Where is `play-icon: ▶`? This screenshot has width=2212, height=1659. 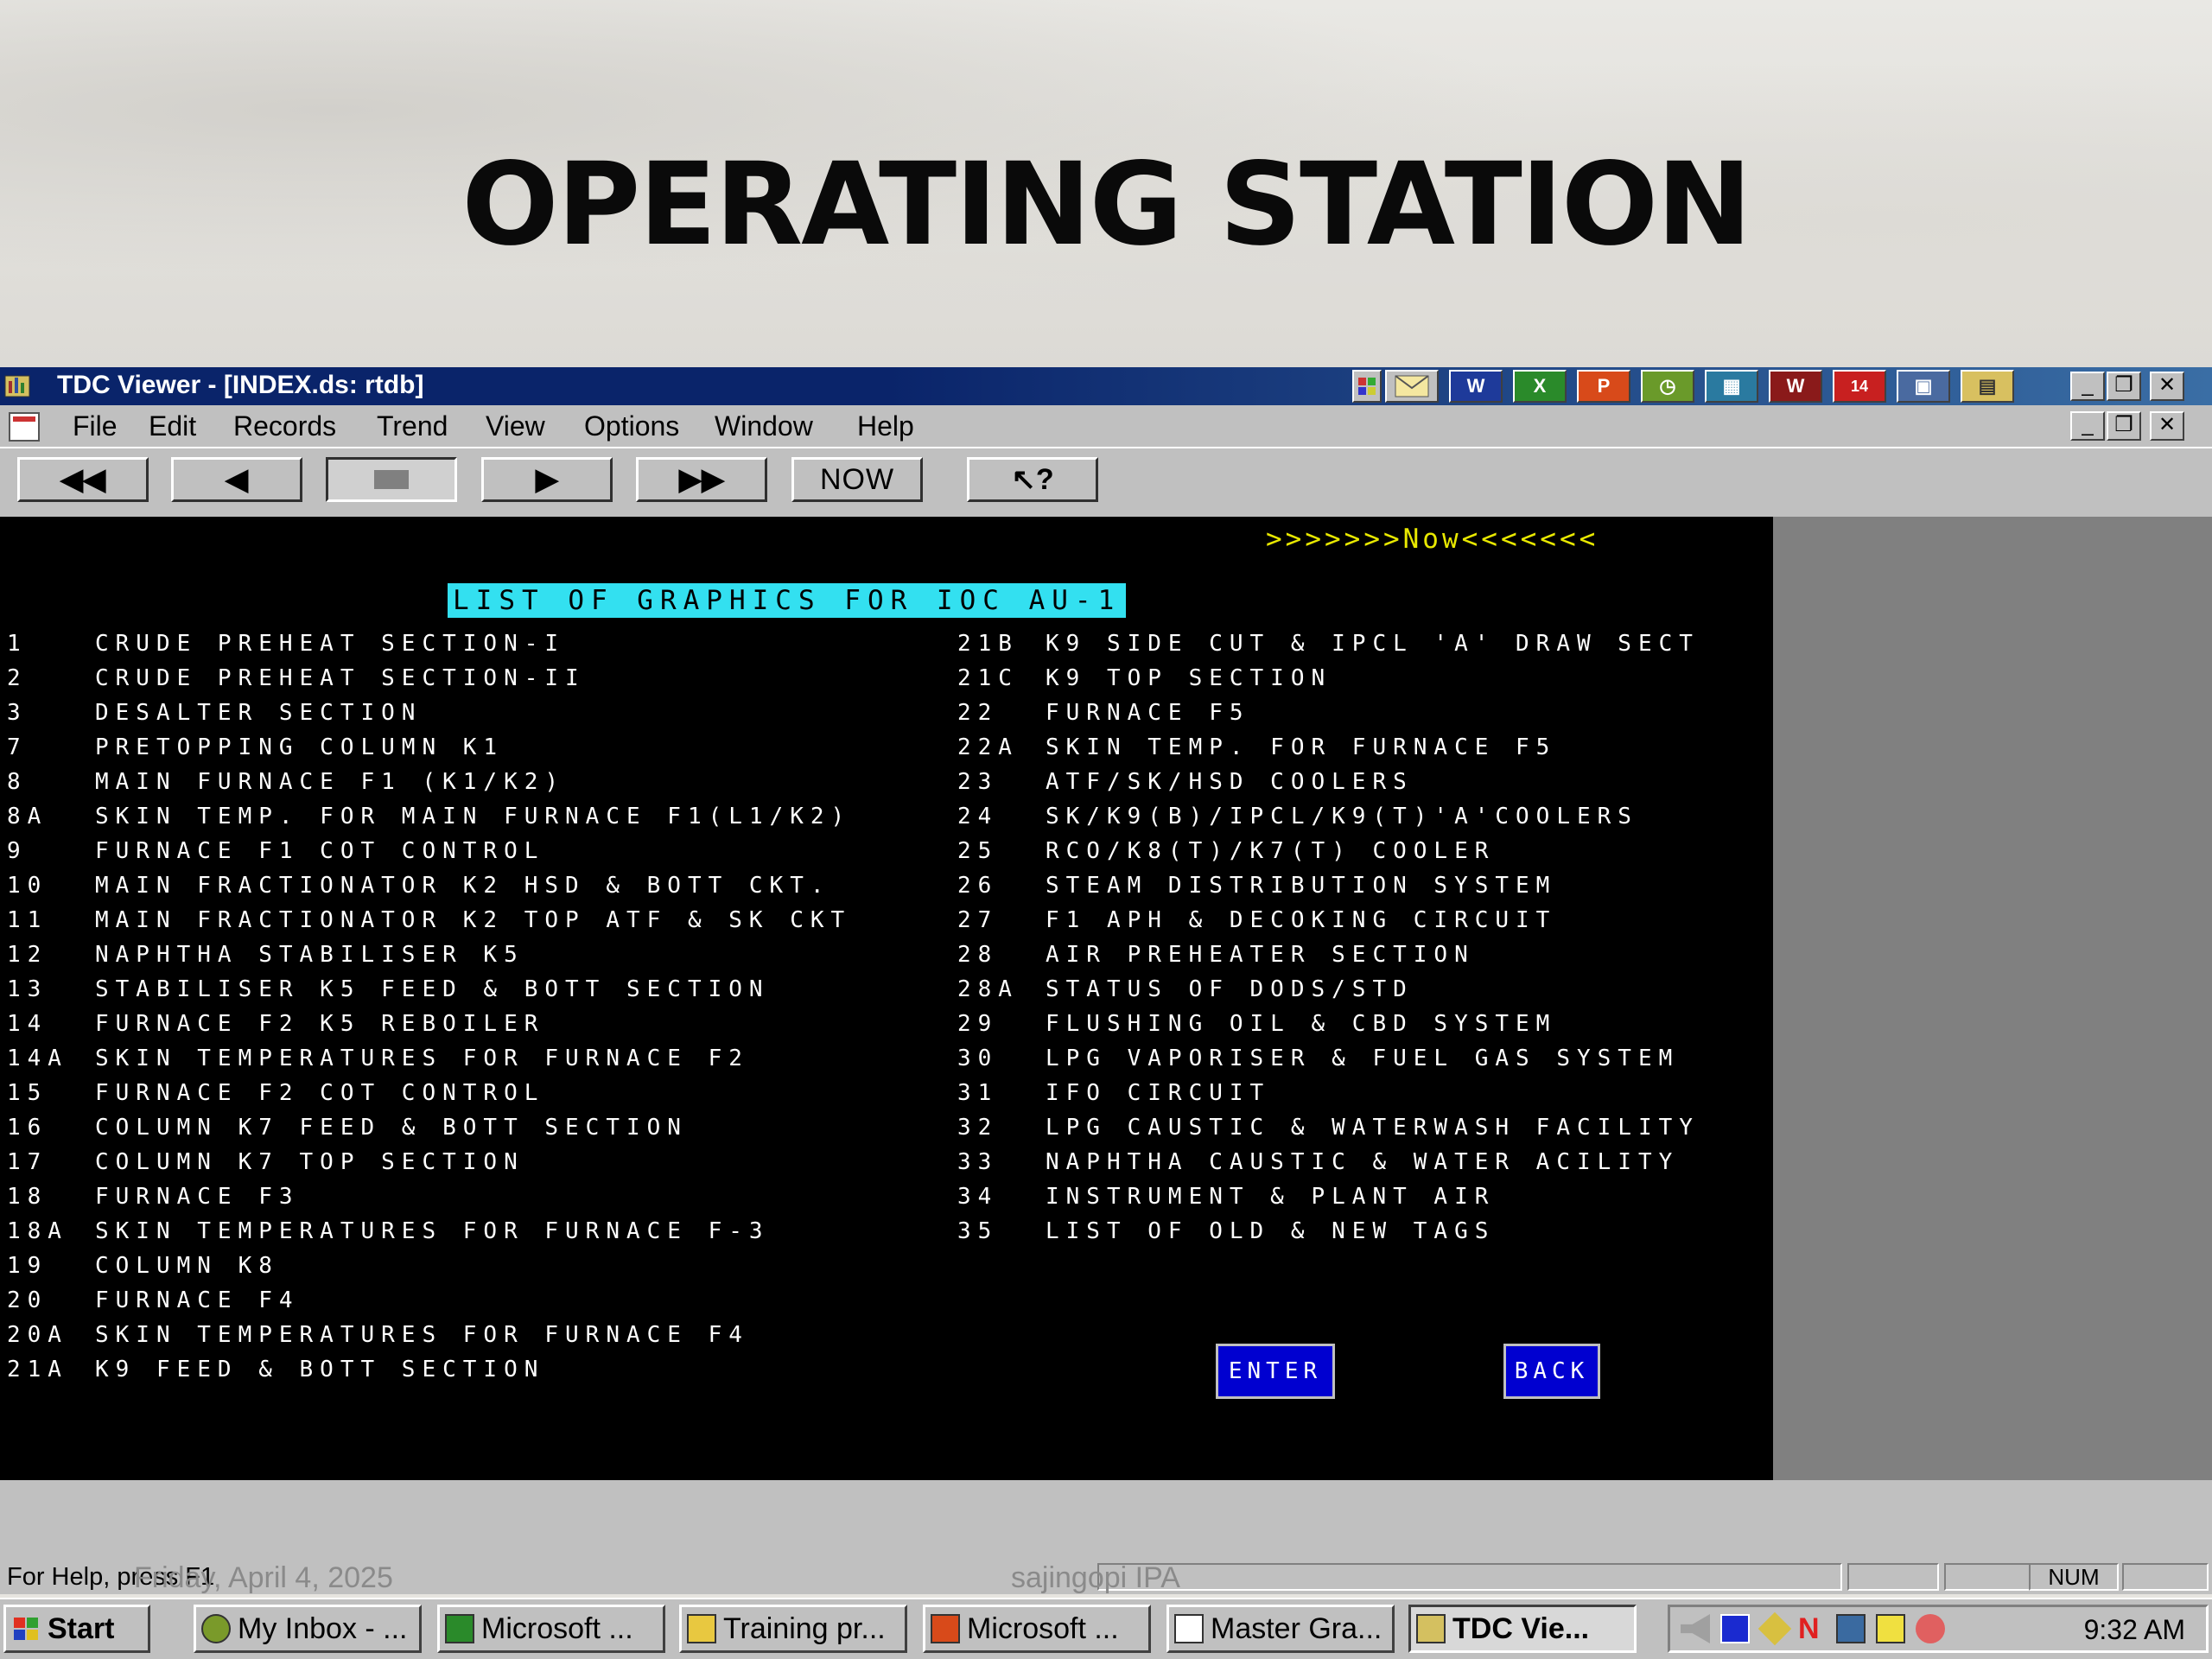 play-icon: ▶ is located at coordinates (547, 479).